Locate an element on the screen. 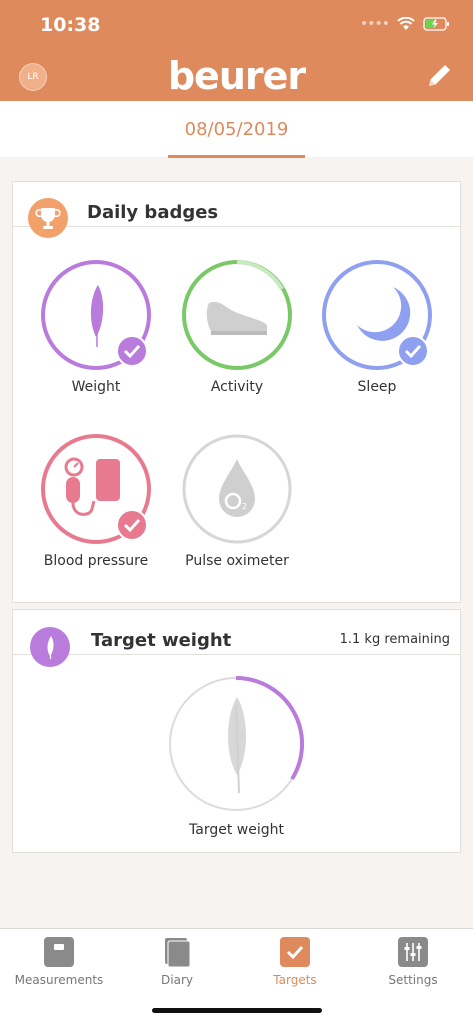  sliders-icon is located at coordinates (413, 952).